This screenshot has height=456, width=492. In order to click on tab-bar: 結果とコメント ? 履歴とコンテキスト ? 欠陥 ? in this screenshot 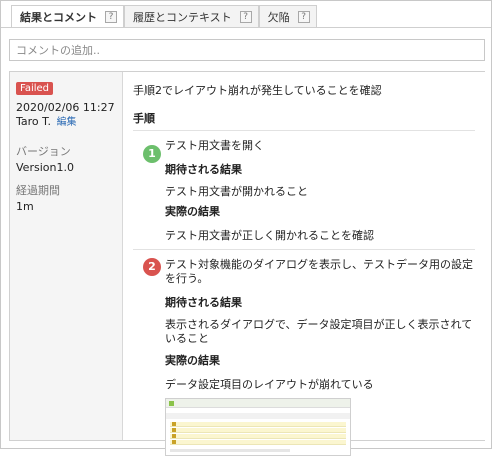, I will do `click(164, 16)`.